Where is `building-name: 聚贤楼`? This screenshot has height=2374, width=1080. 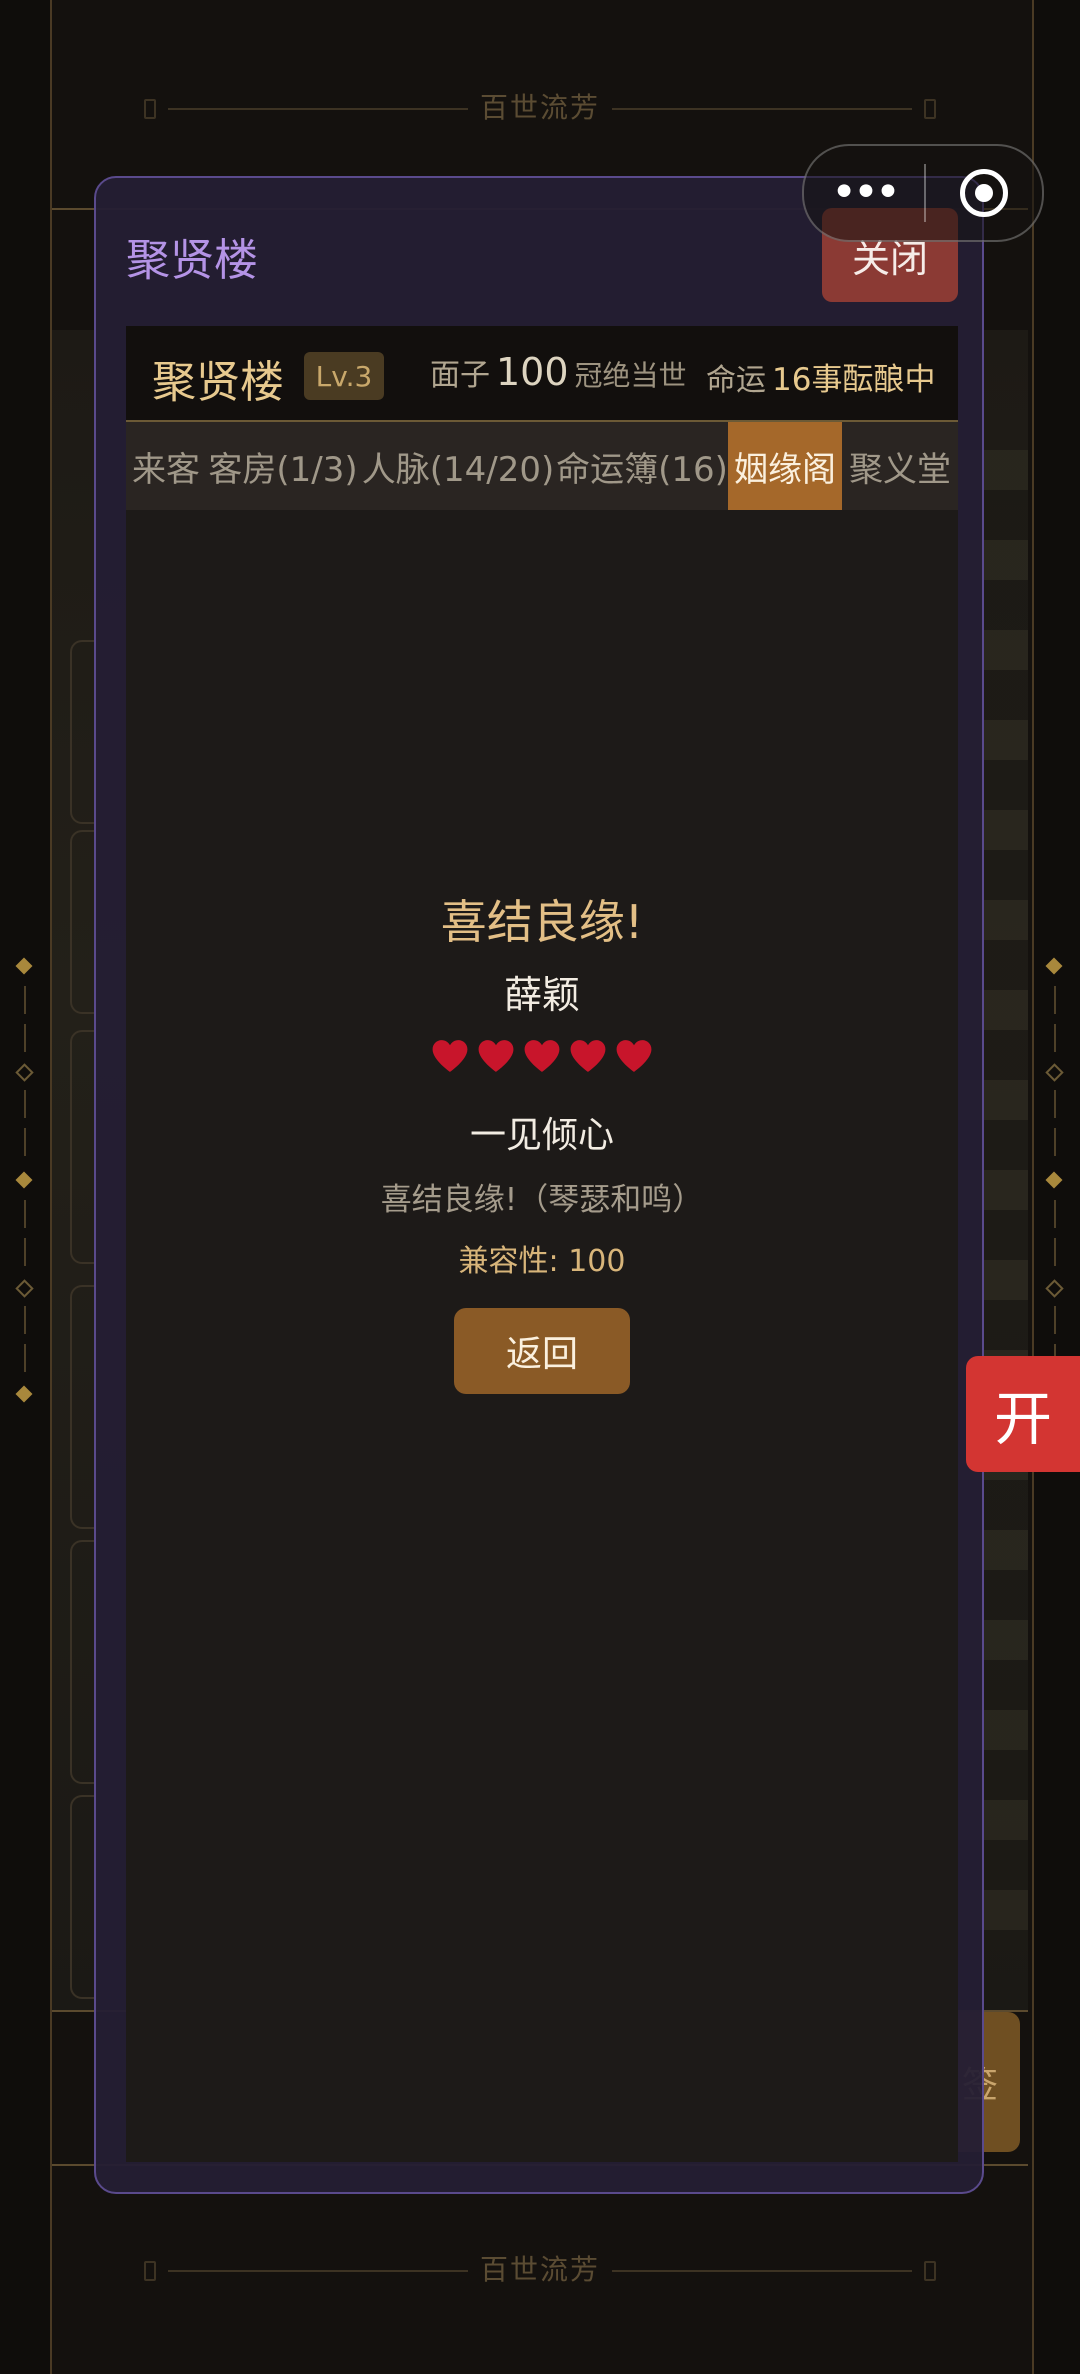
building-name: 聚贤楼 is located at coordinates (218, 382).